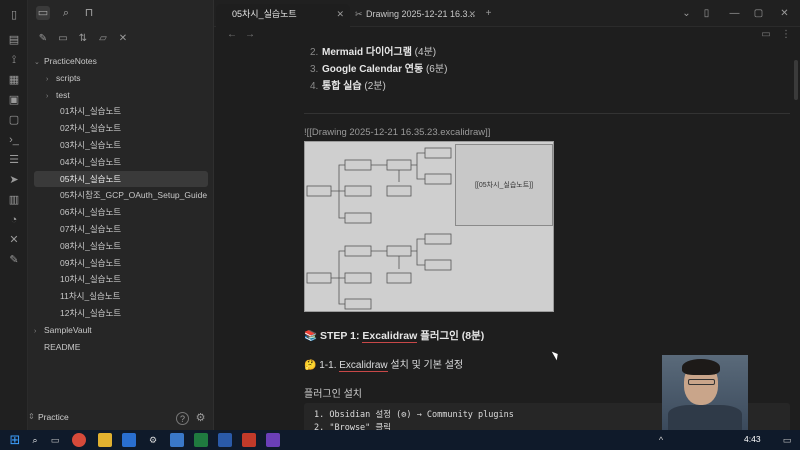 This screenshot has height=450, width=800. I want to click on new-folder-icon: ▭, so click(63, 39).